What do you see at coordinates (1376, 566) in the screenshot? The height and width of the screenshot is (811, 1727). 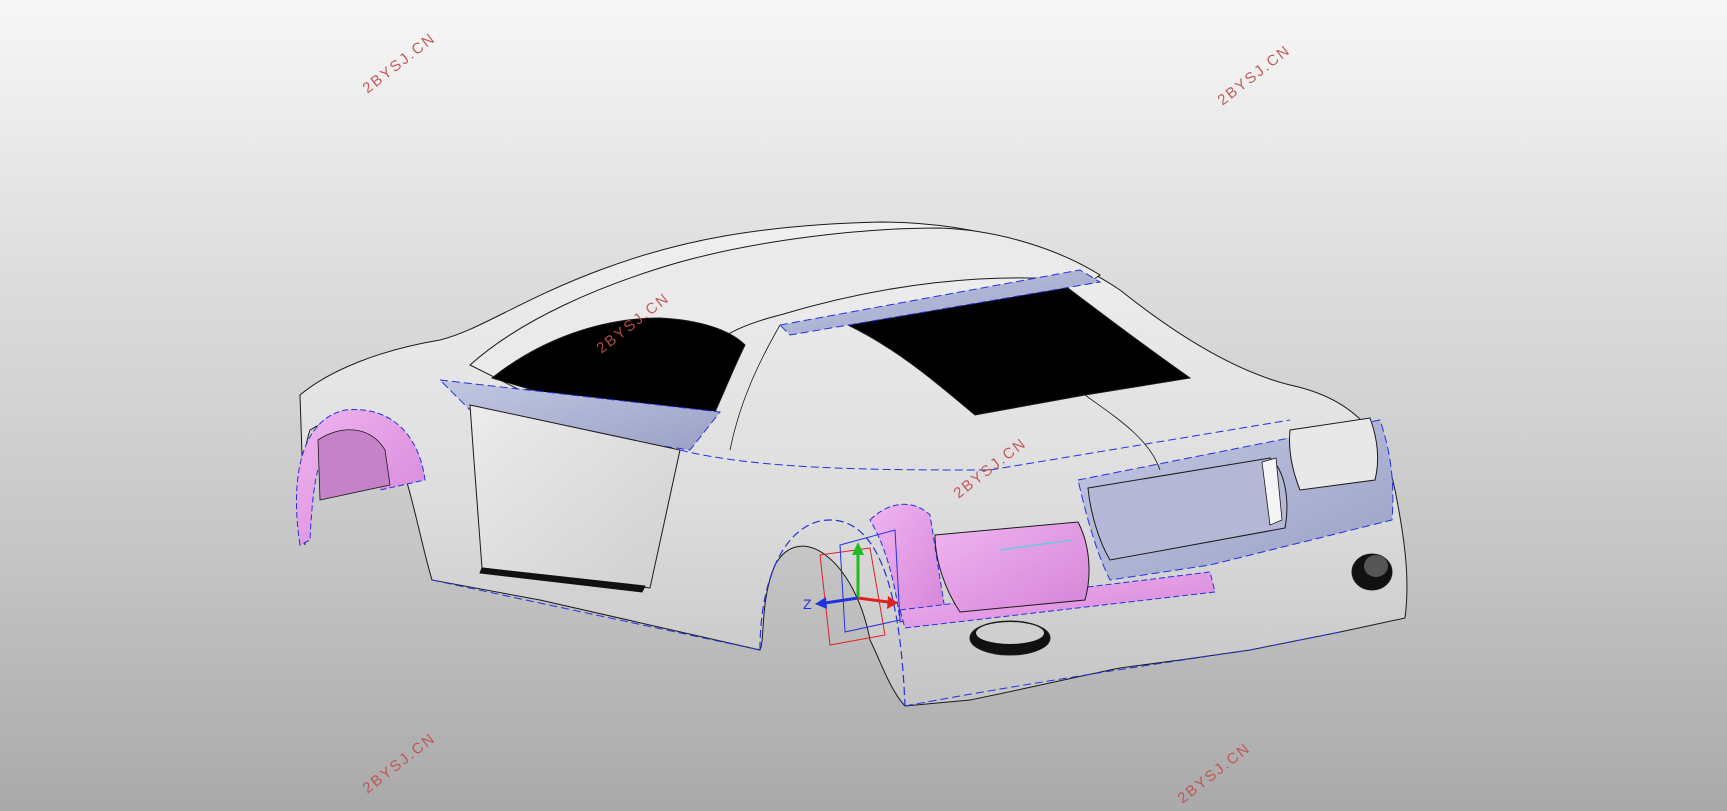 I see `exhaust-right-inner` at bounding box center [1376, 566].